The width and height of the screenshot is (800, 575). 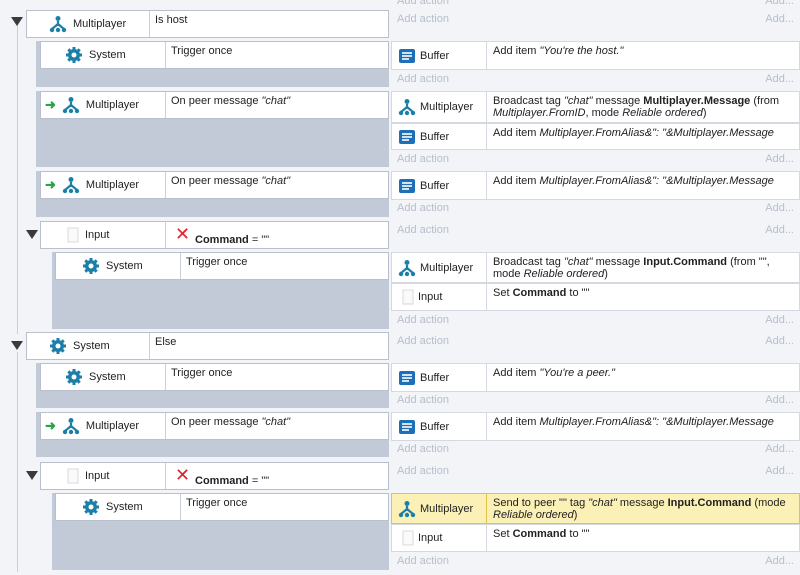 I want to click on action-row: Buffer Add item "You're the host.", so click(x=595, y=55).